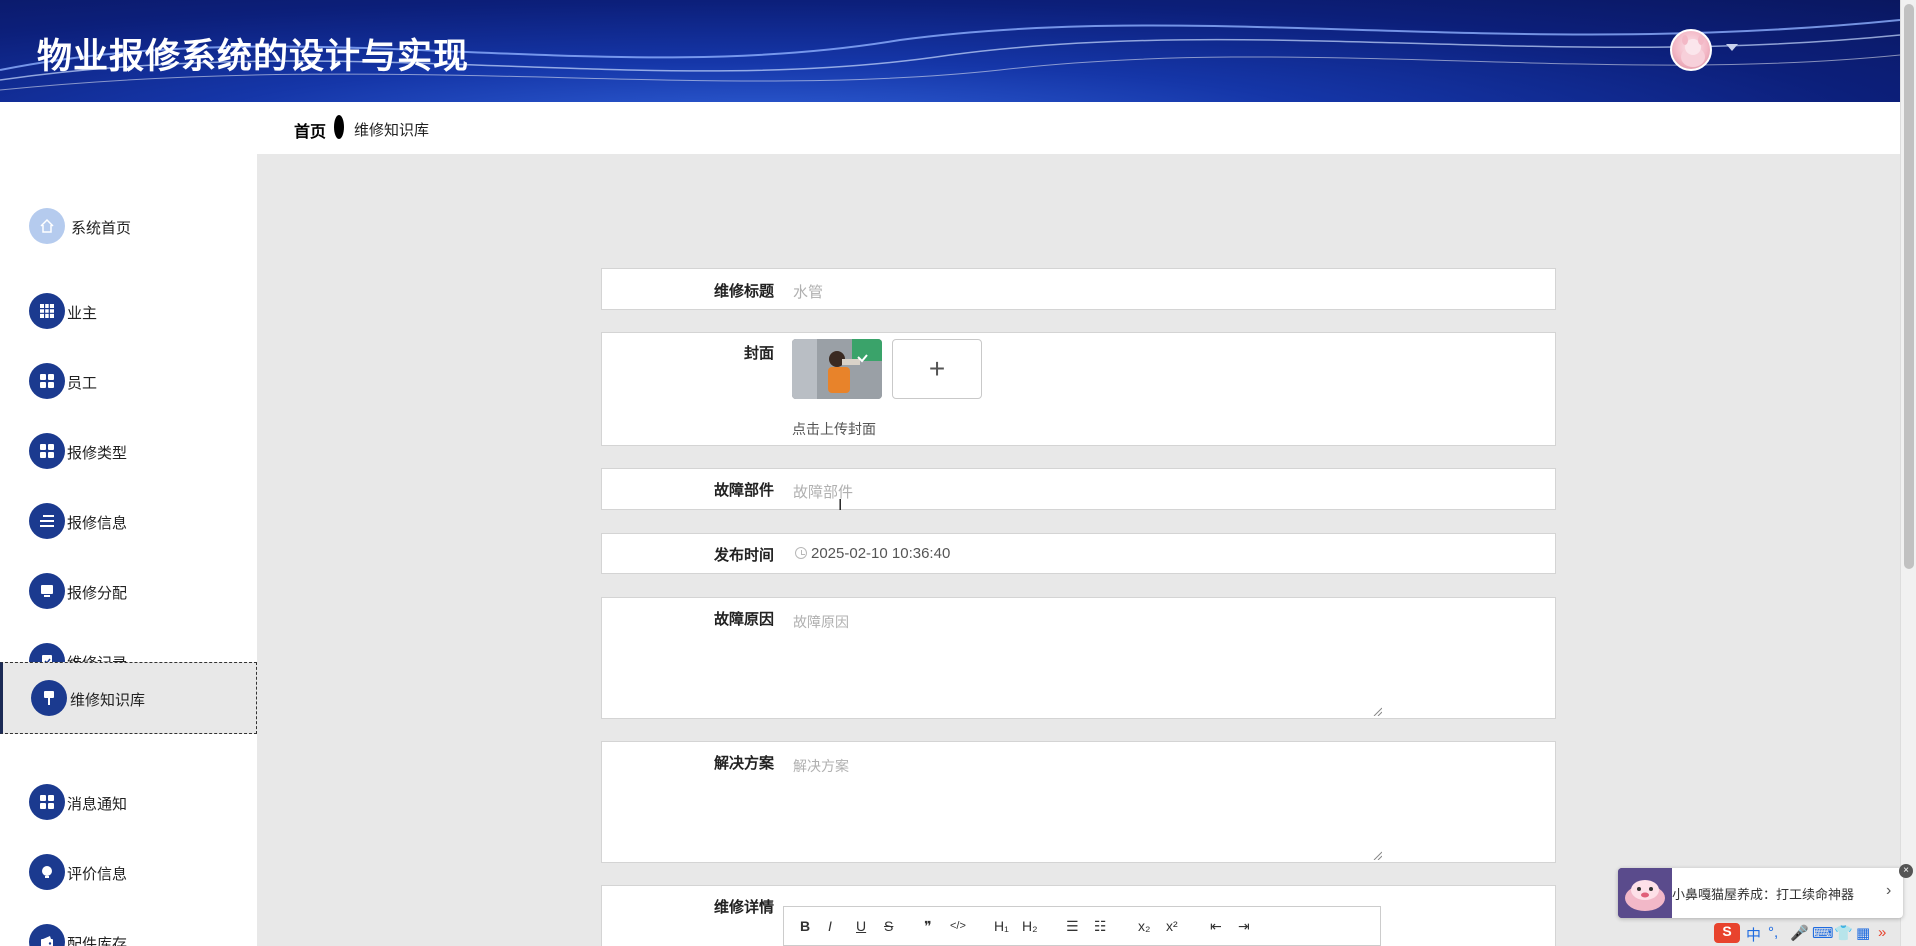 Image resolution: width=1916 pixels, height=946 pixels. I want to click on sidebar-item-repair-type: 报修类型, so click(128, 451).